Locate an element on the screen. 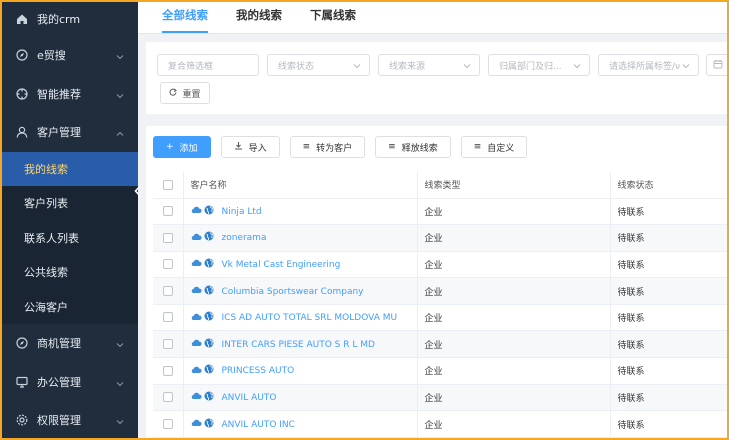 Image resolution: width=729 pixels, height=440 pixels. customer-name-link: Vk Metal Cast Engineering is located at coordinates (281, 265).